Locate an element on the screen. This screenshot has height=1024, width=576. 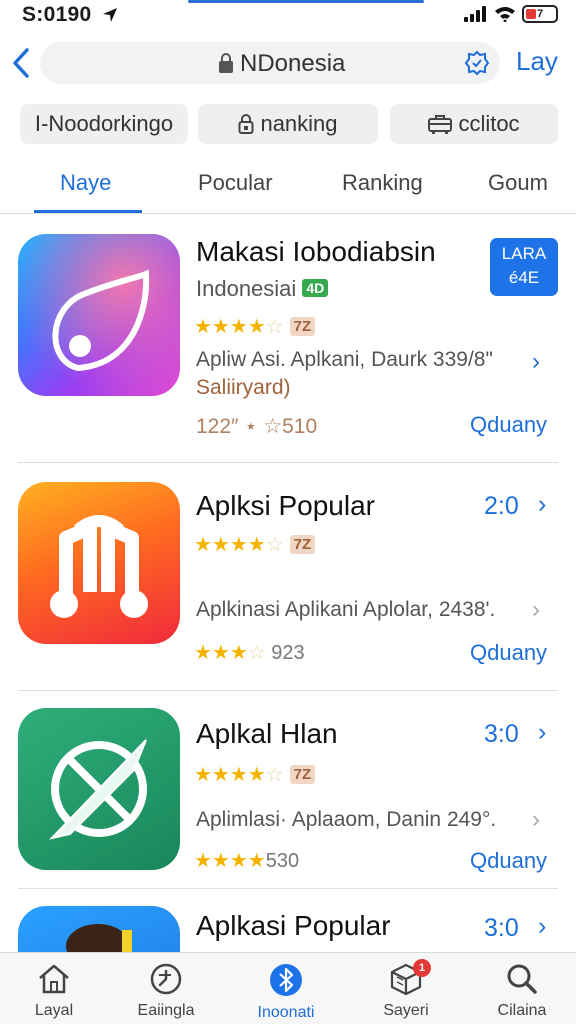
count-rating: ★★★☆ 923 is located at coordinates (249, 653).